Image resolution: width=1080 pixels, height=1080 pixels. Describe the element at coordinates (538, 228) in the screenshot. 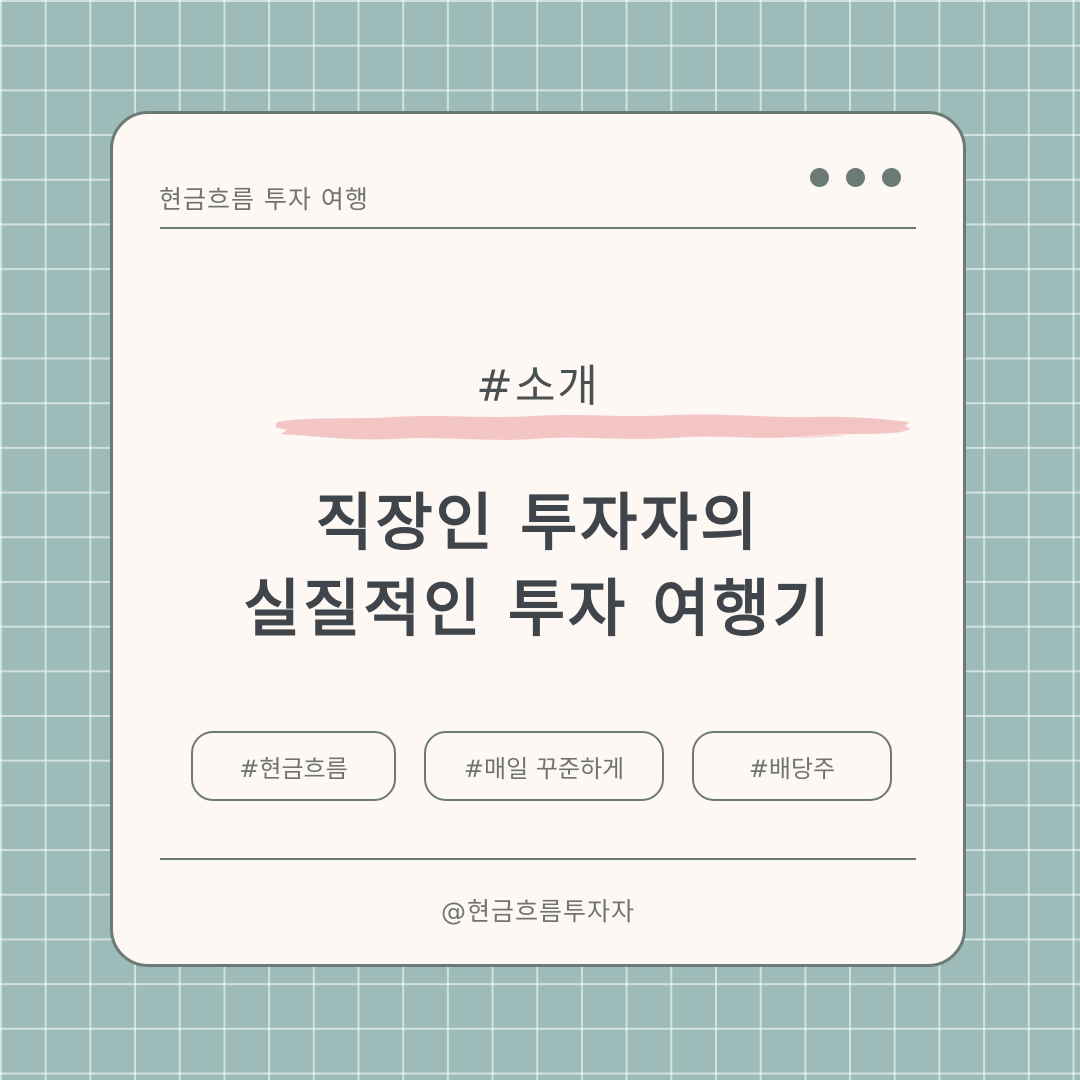

I see `top-divider` at that location.